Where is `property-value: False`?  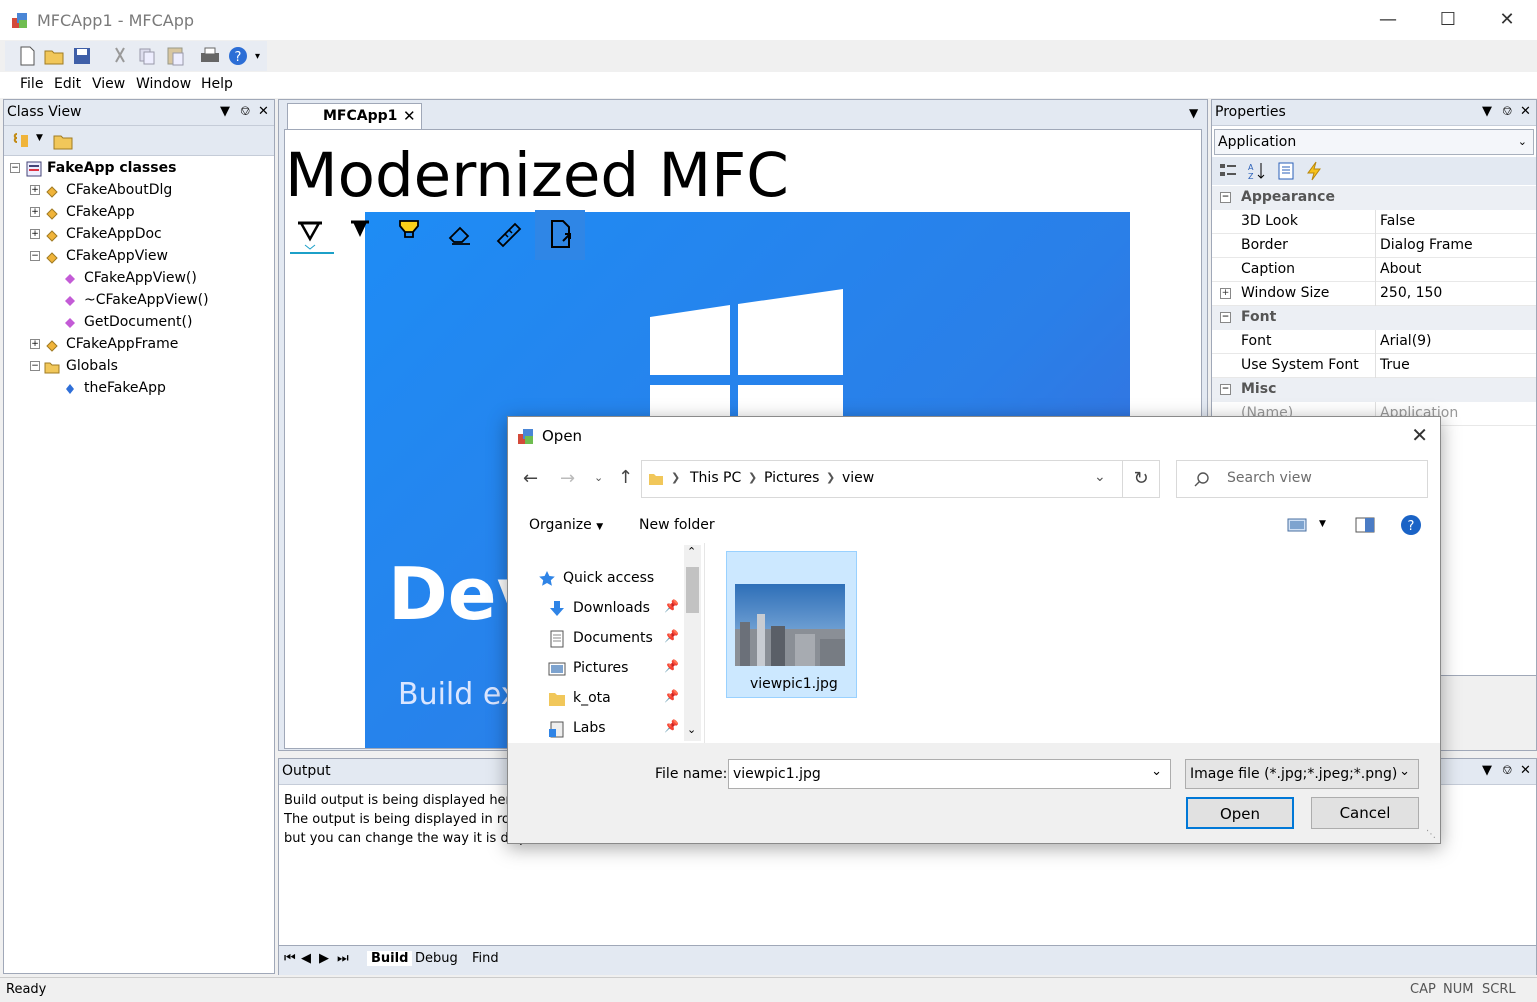 property-value: False is located at coordinates (1397, 221).